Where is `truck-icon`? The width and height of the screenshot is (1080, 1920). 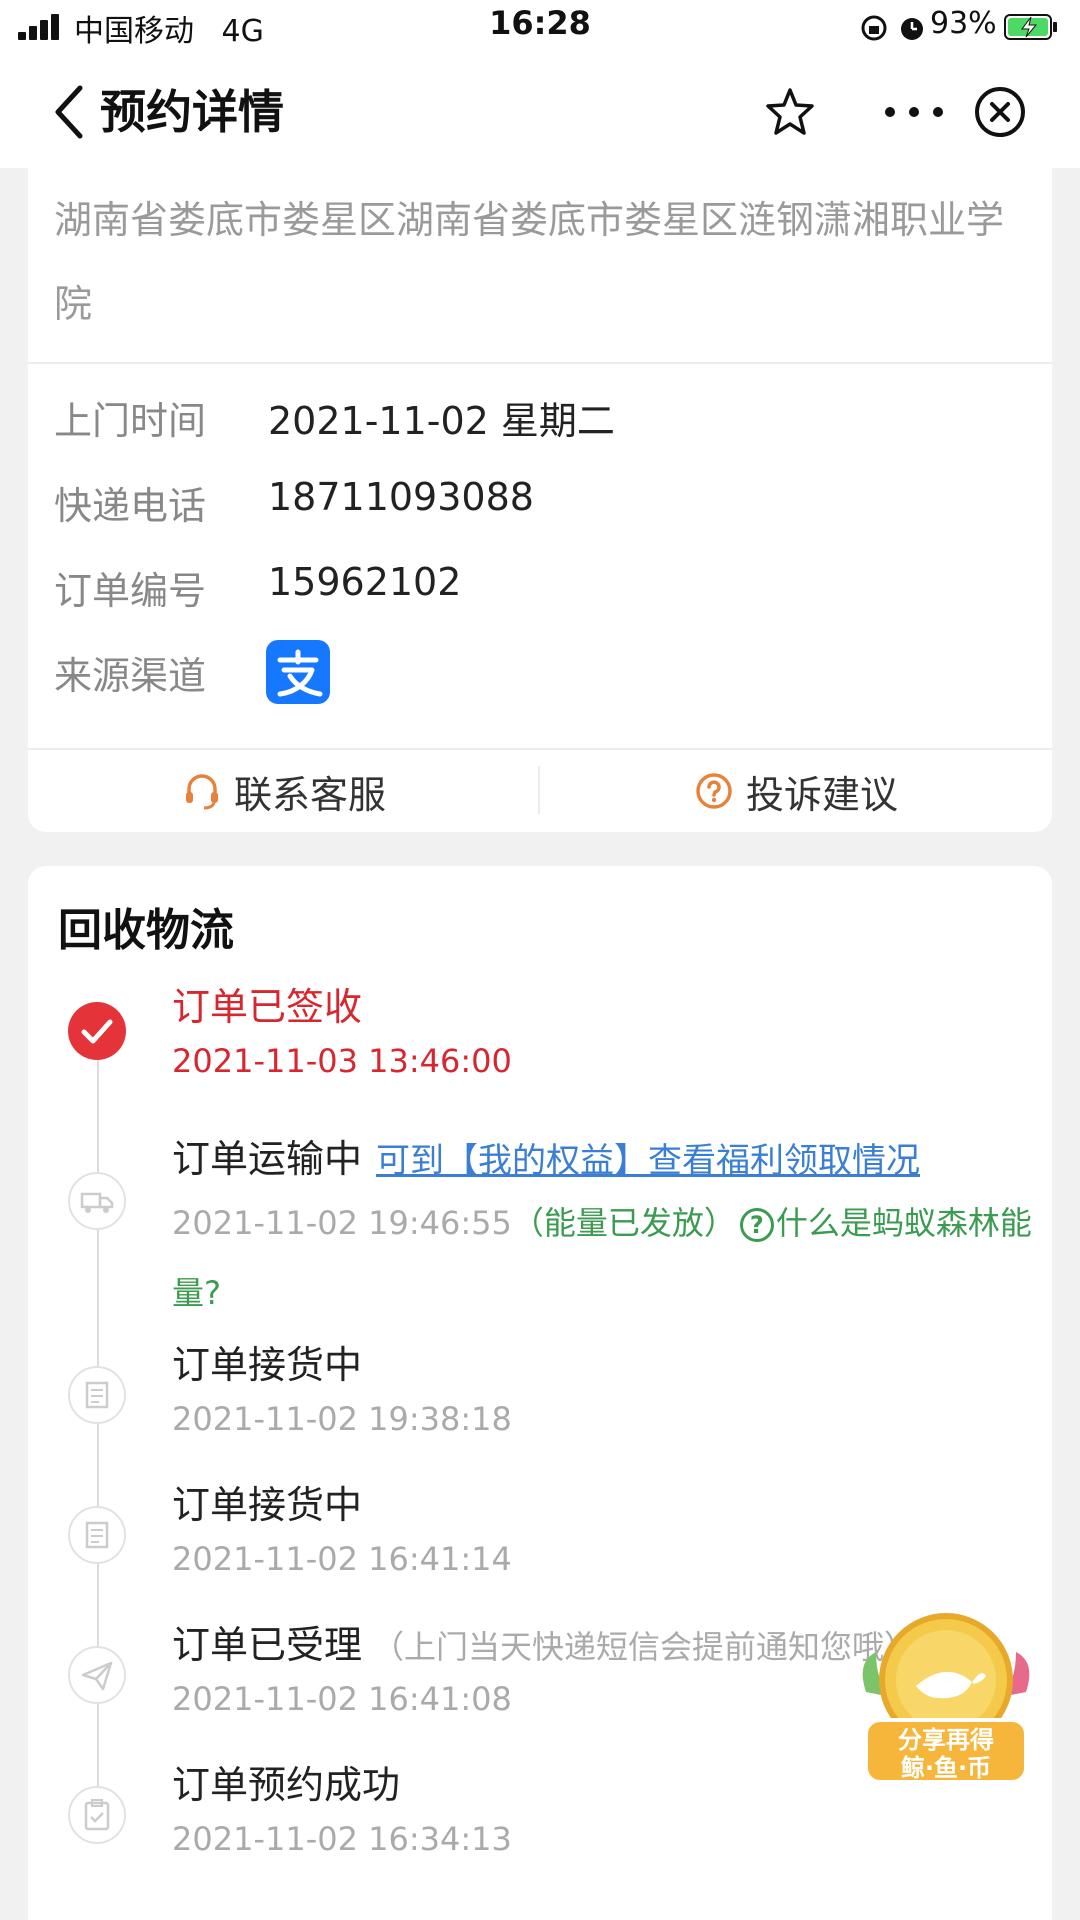 truck-icon is located at coordinates (97, 1201).